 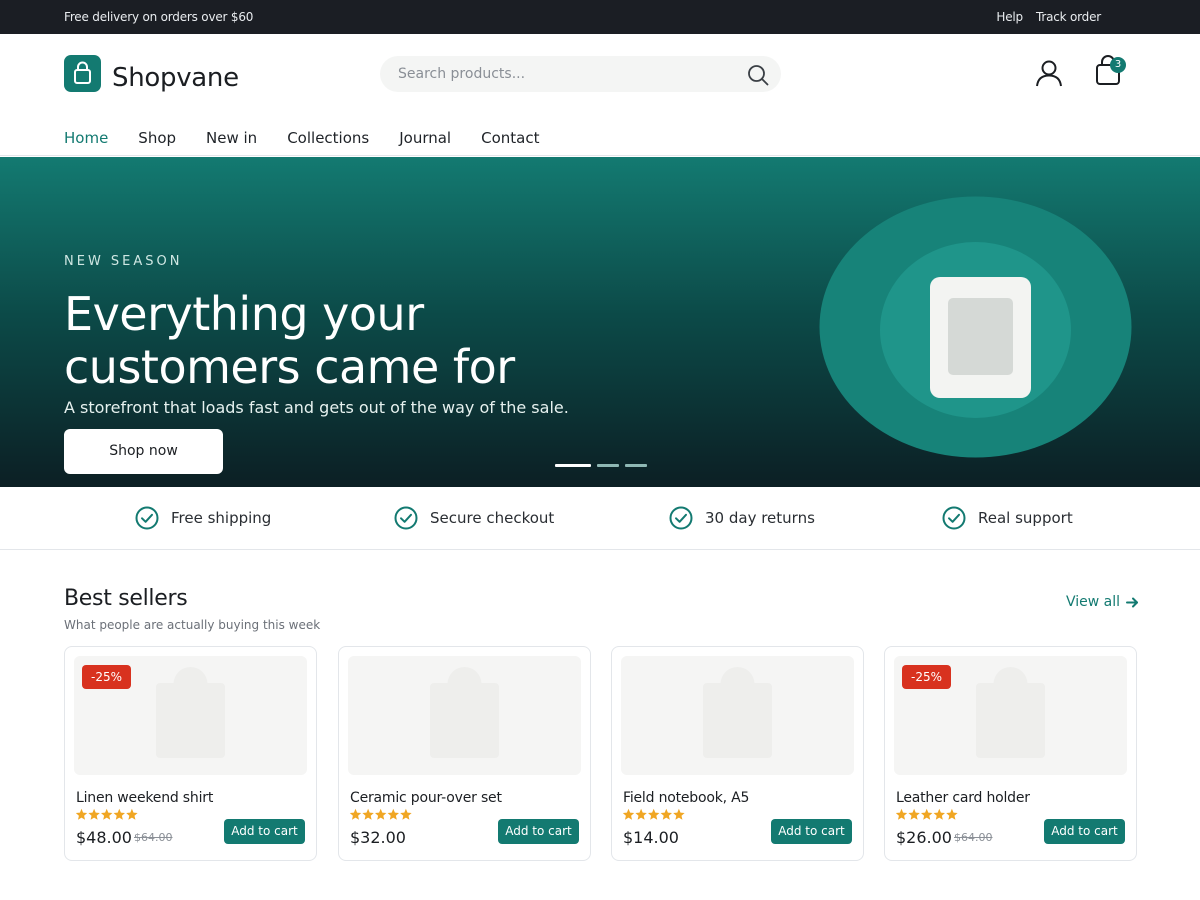 I want to click on feature-returns: 30 day returns, so click(x=742, y=518).